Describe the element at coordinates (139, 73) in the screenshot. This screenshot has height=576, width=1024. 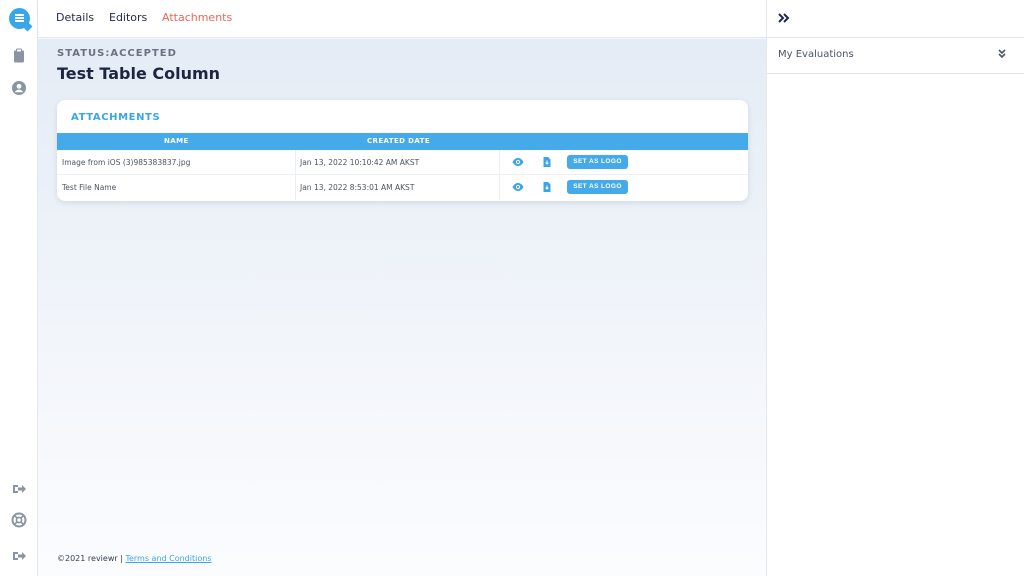
I see `page-title: Test Table Column` at that location.